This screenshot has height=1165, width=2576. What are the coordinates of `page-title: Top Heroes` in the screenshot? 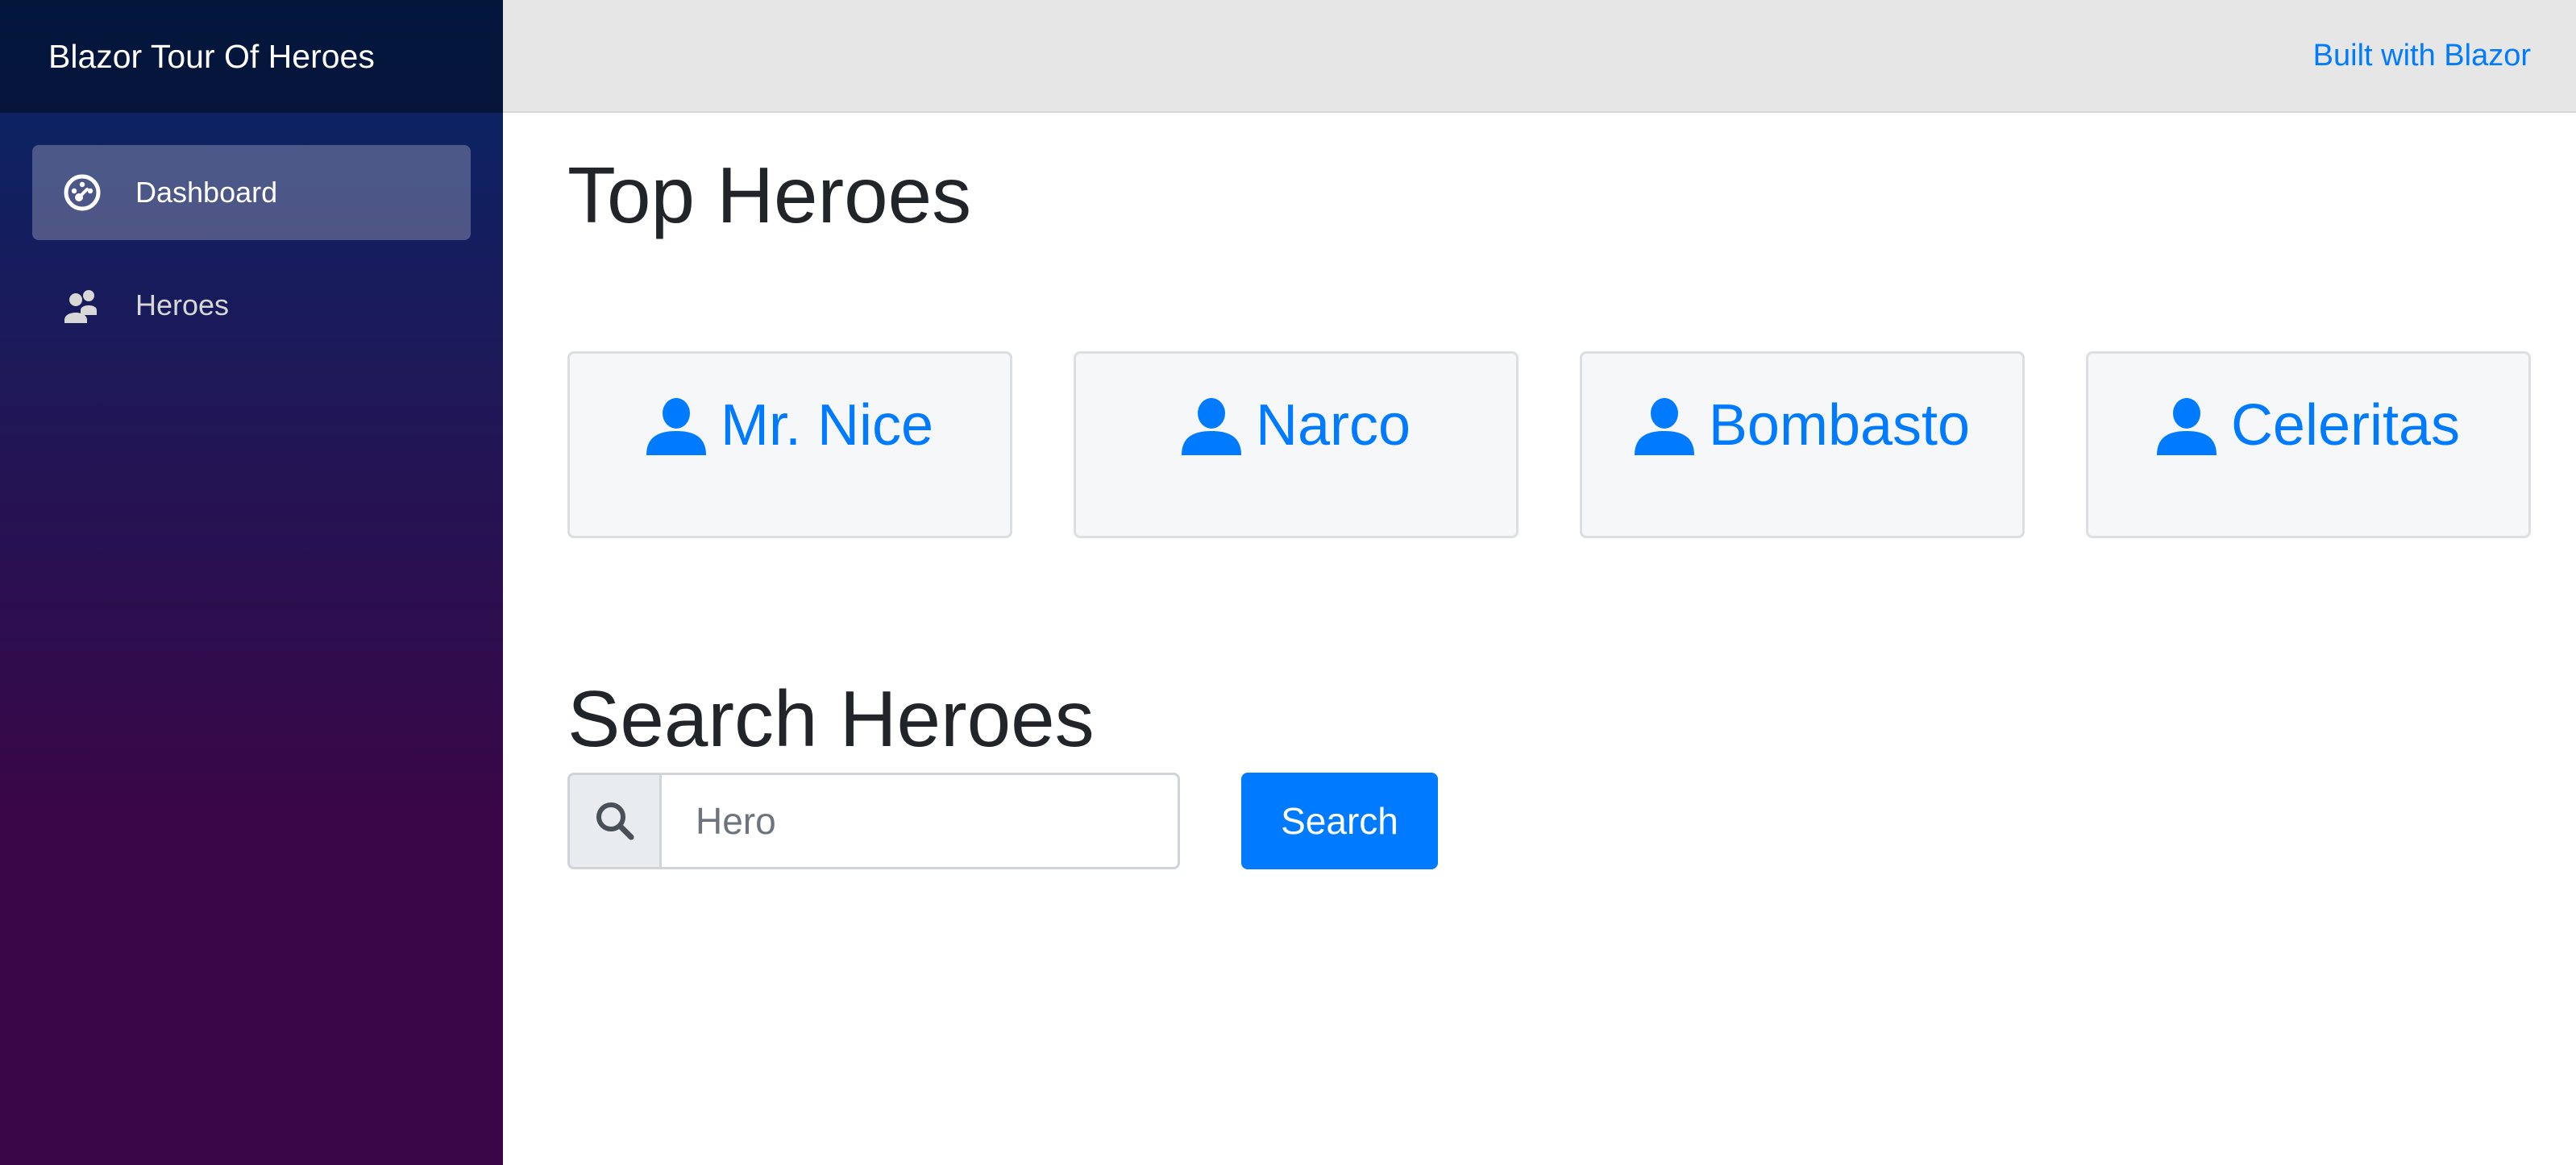 It's located at (769, 195).